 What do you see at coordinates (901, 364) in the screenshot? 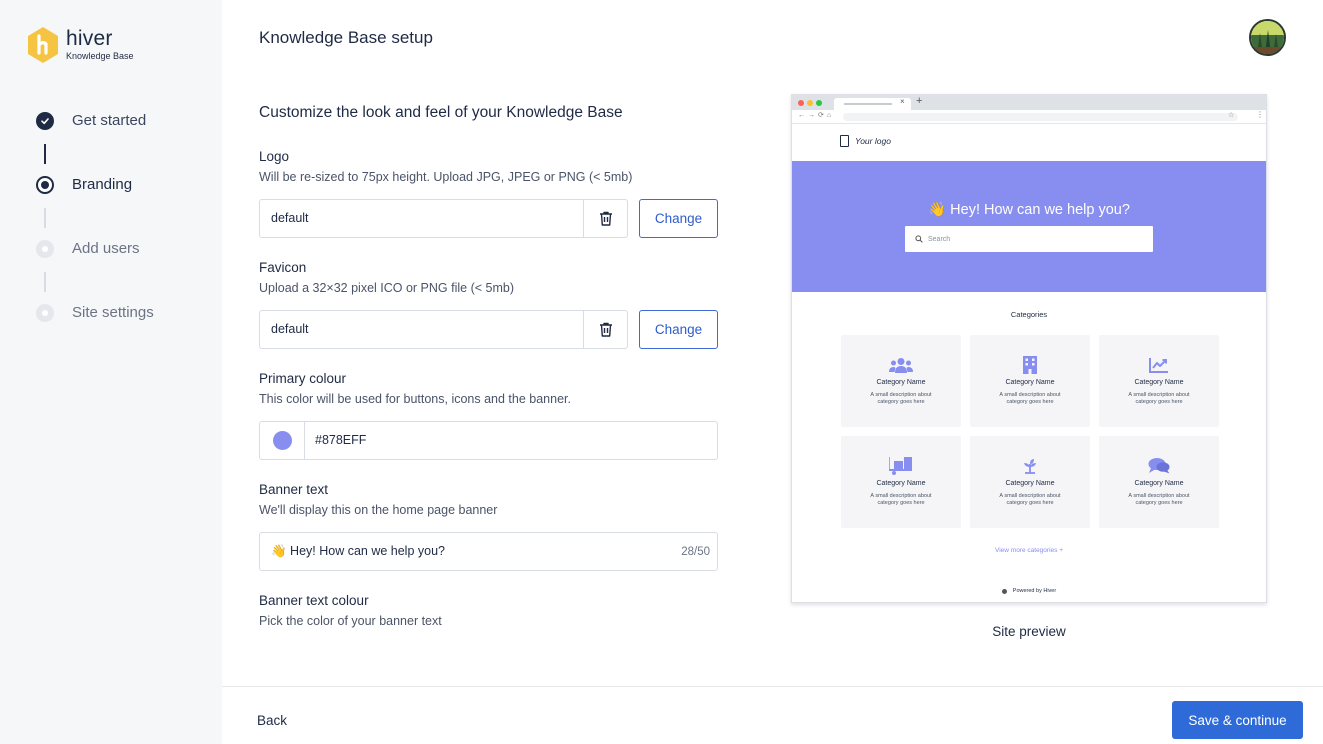
I see `users-icon` at bounding box center [901, 364].